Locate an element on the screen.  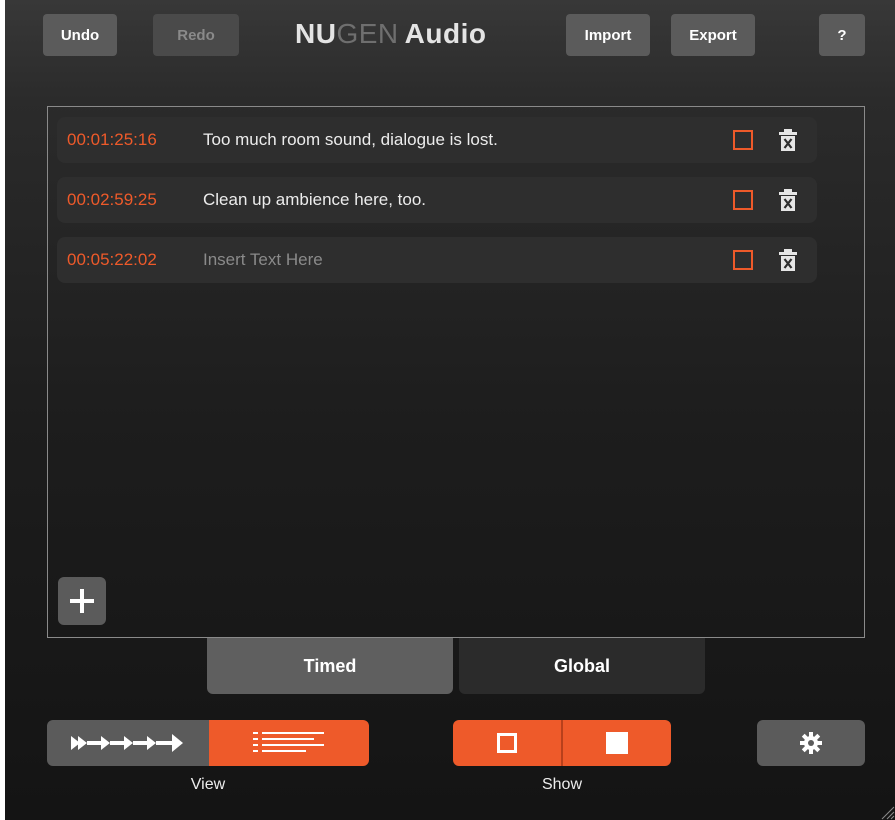
export-button: Export is located at coordinates (713, 35).